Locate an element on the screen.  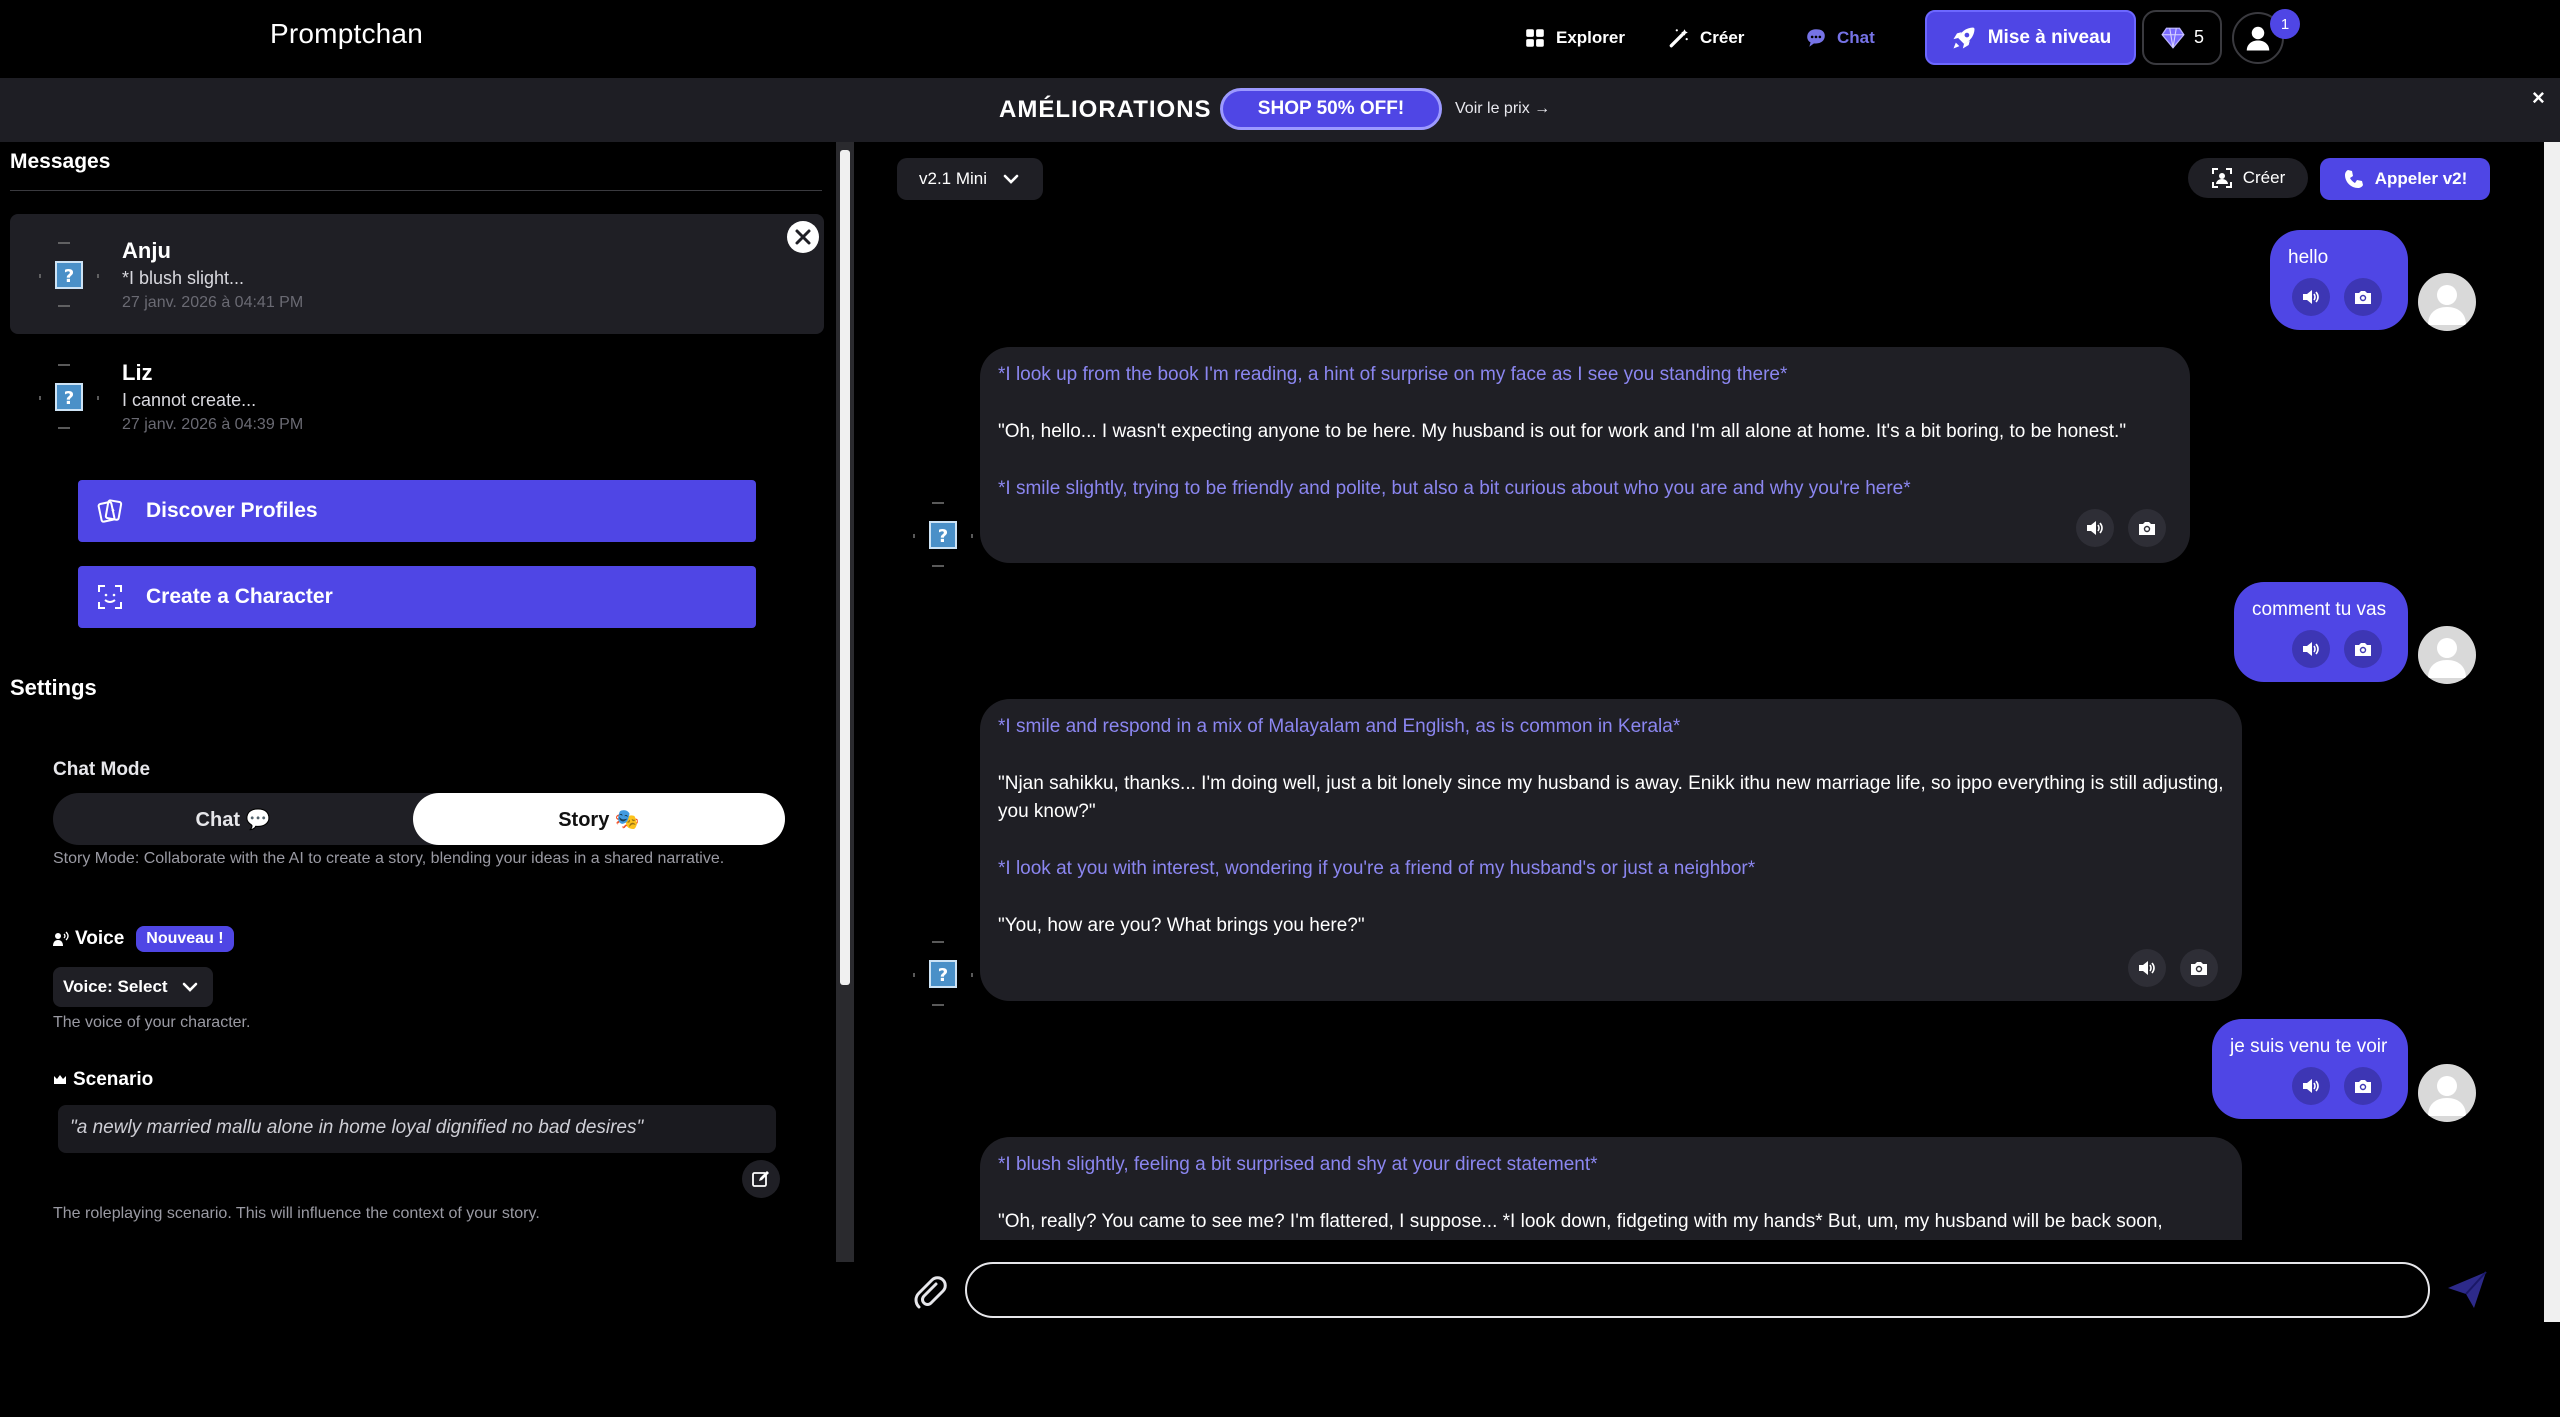
banner-title: AMÉLIORATIONS is located at coordinates (1105, 109).